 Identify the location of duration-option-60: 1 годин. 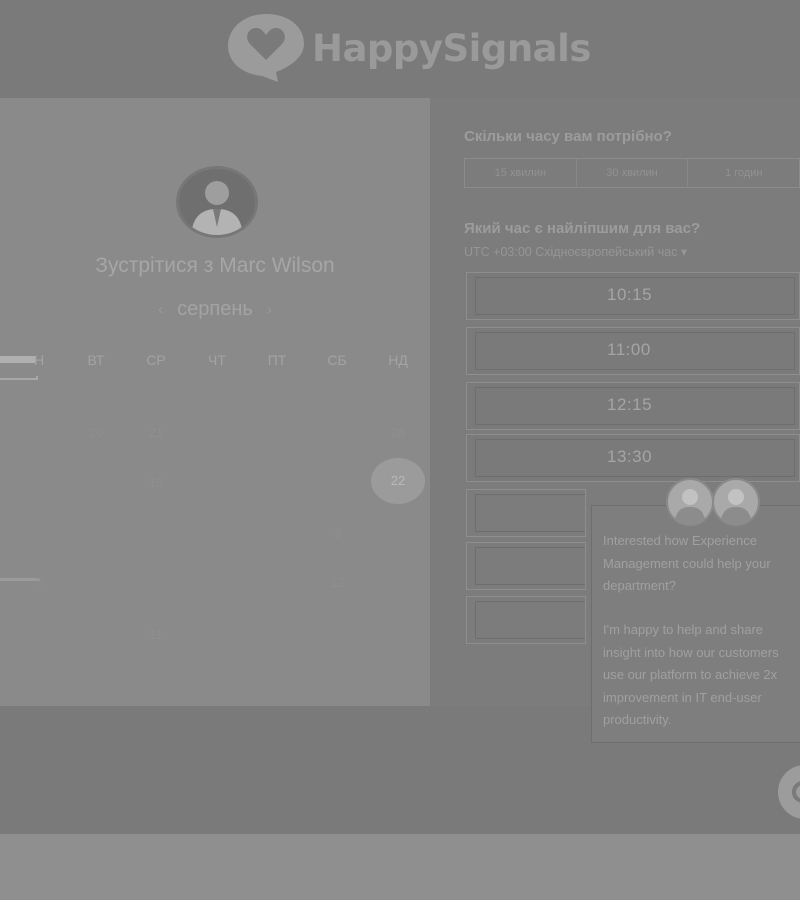
(743, 173).